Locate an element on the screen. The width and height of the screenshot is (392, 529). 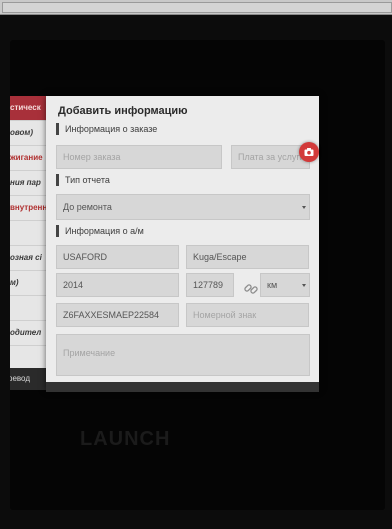
model-input: Kuga/Escape is located at coordinates (247, 257).